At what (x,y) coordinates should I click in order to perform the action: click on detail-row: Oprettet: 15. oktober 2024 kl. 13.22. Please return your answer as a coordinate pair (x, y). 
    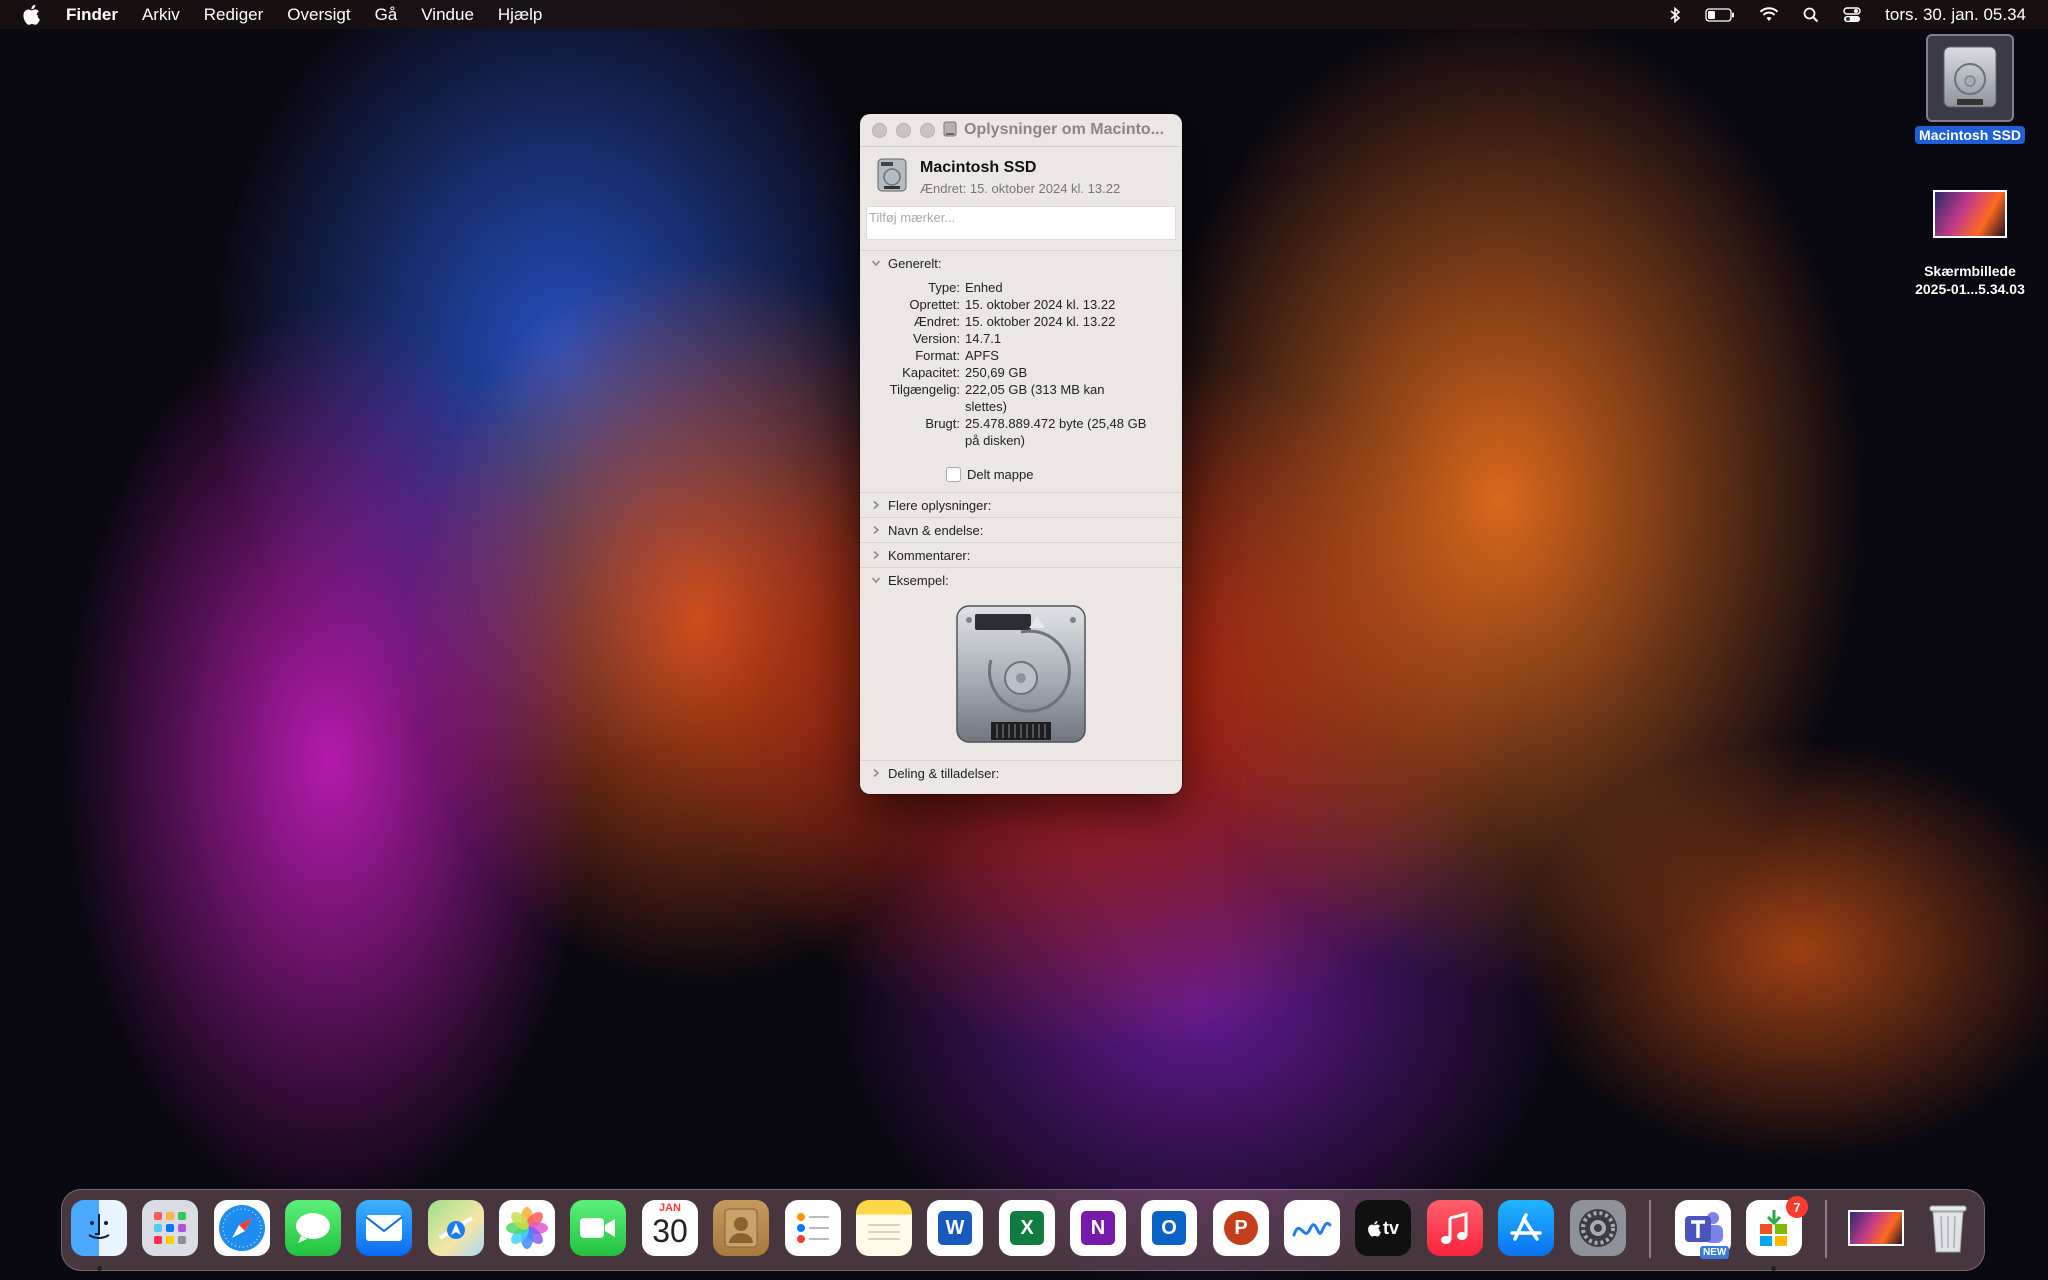
    Looking at the image, I should click on (1021, 304).